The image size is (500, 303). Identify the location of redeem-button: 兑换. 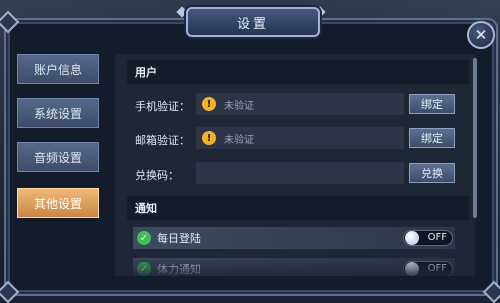
(432, 173).